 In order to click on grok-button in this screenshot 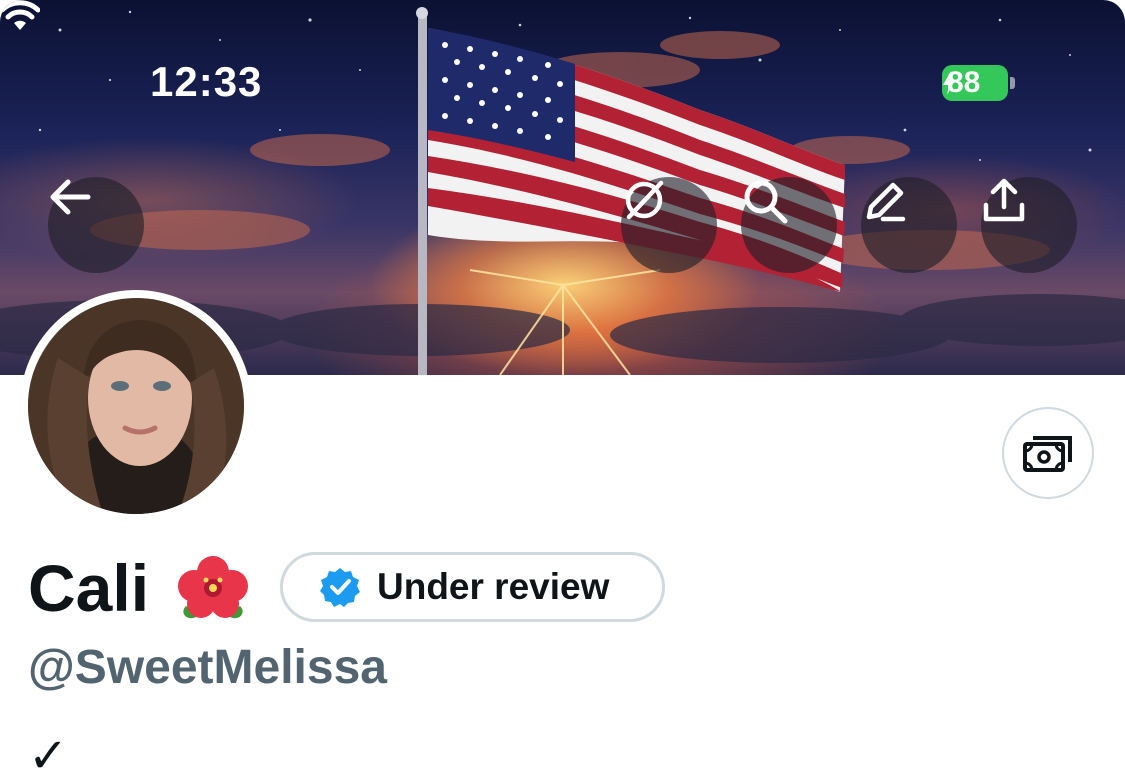, I will do `click(669, 225)`.